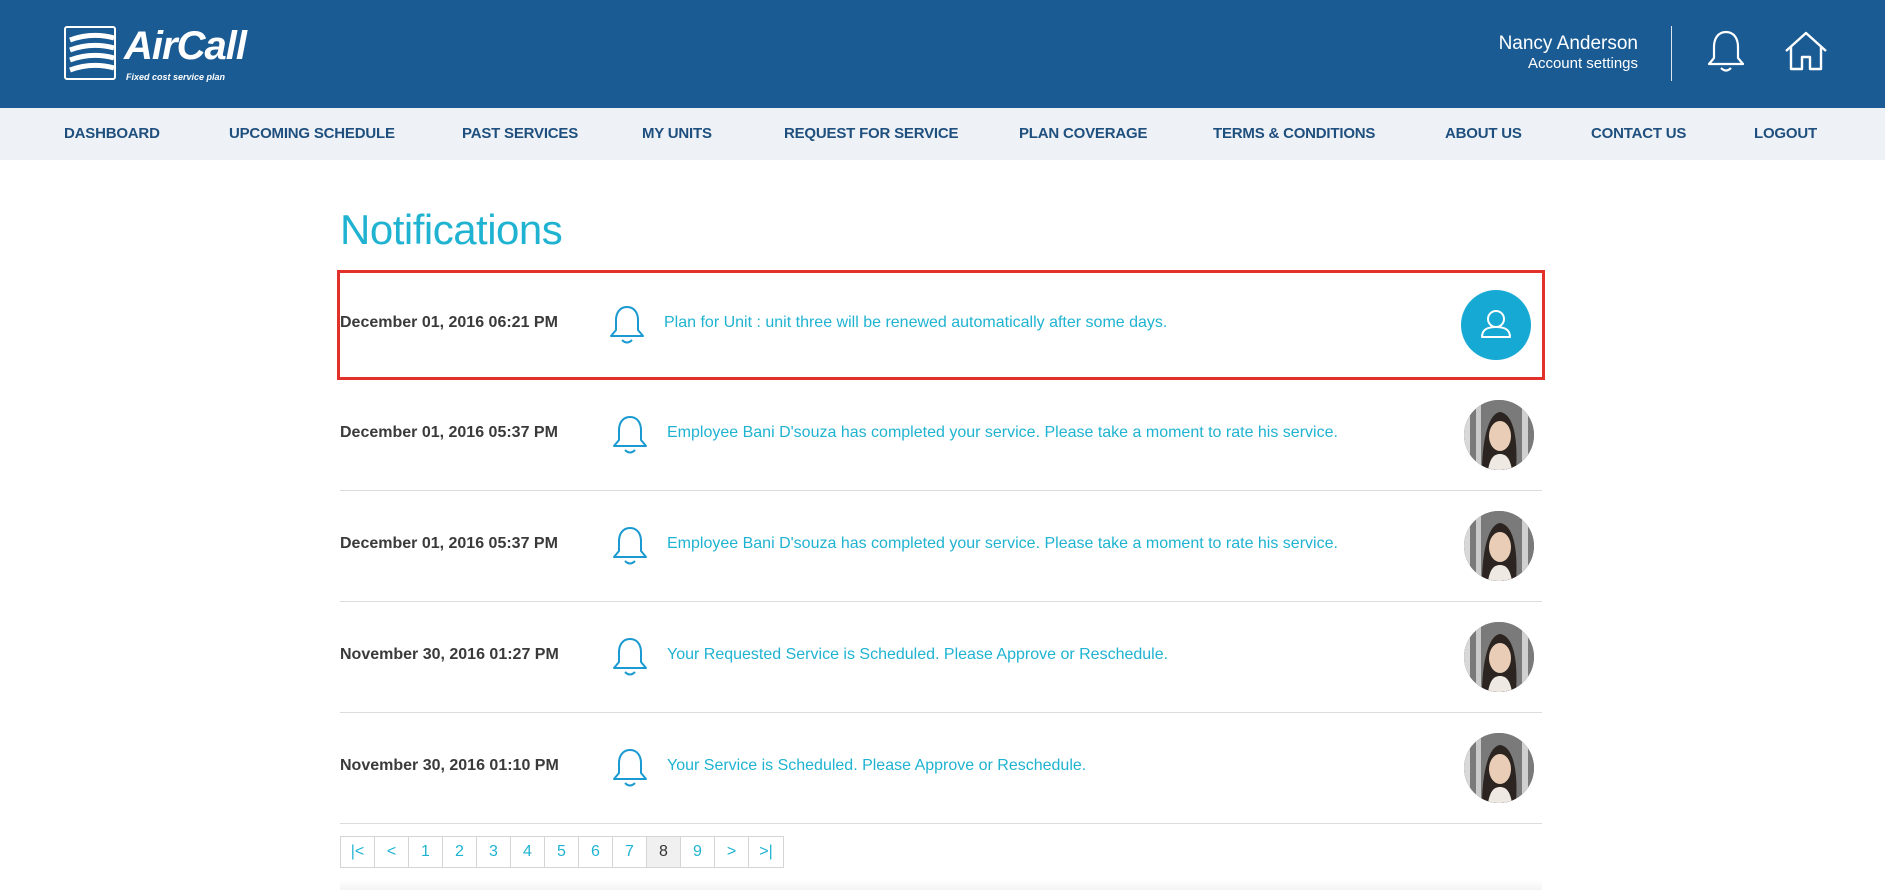  What do you see at coordinates (871, 134) in the screenshot?
I see `nav-request-for-service: REQUEST FOR SERVICE` at bounding box center [871, 134].